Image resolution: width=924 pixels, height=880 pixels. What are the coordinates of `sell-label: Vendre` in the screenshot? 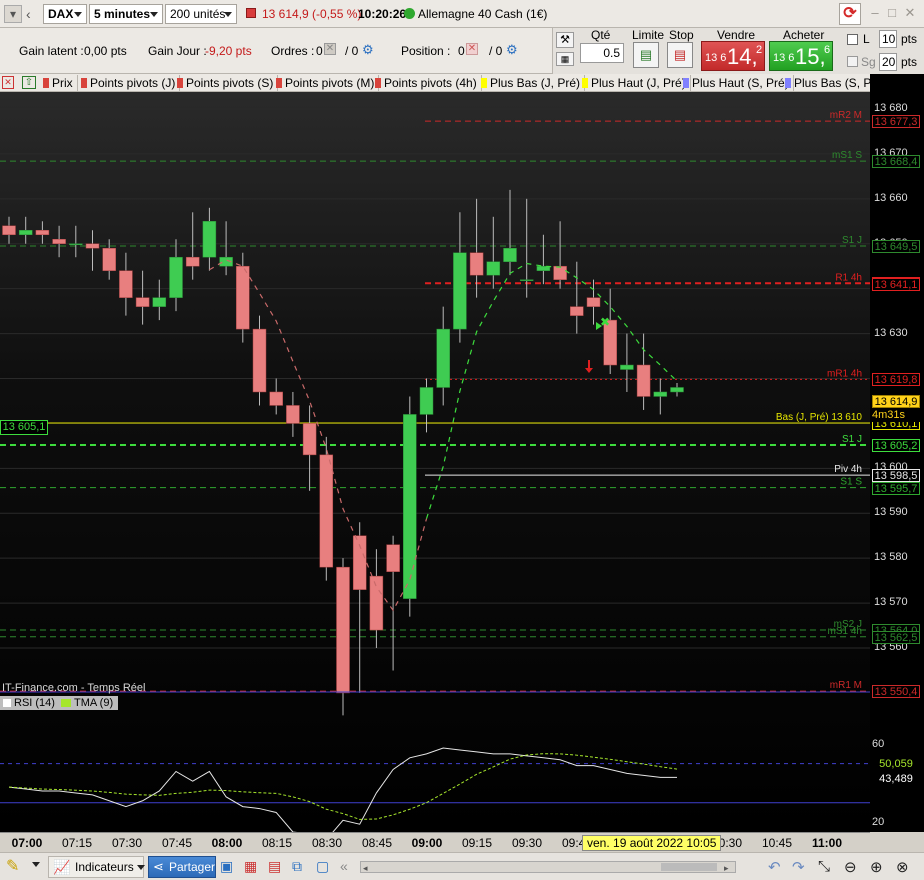 It's located at (736, 35).